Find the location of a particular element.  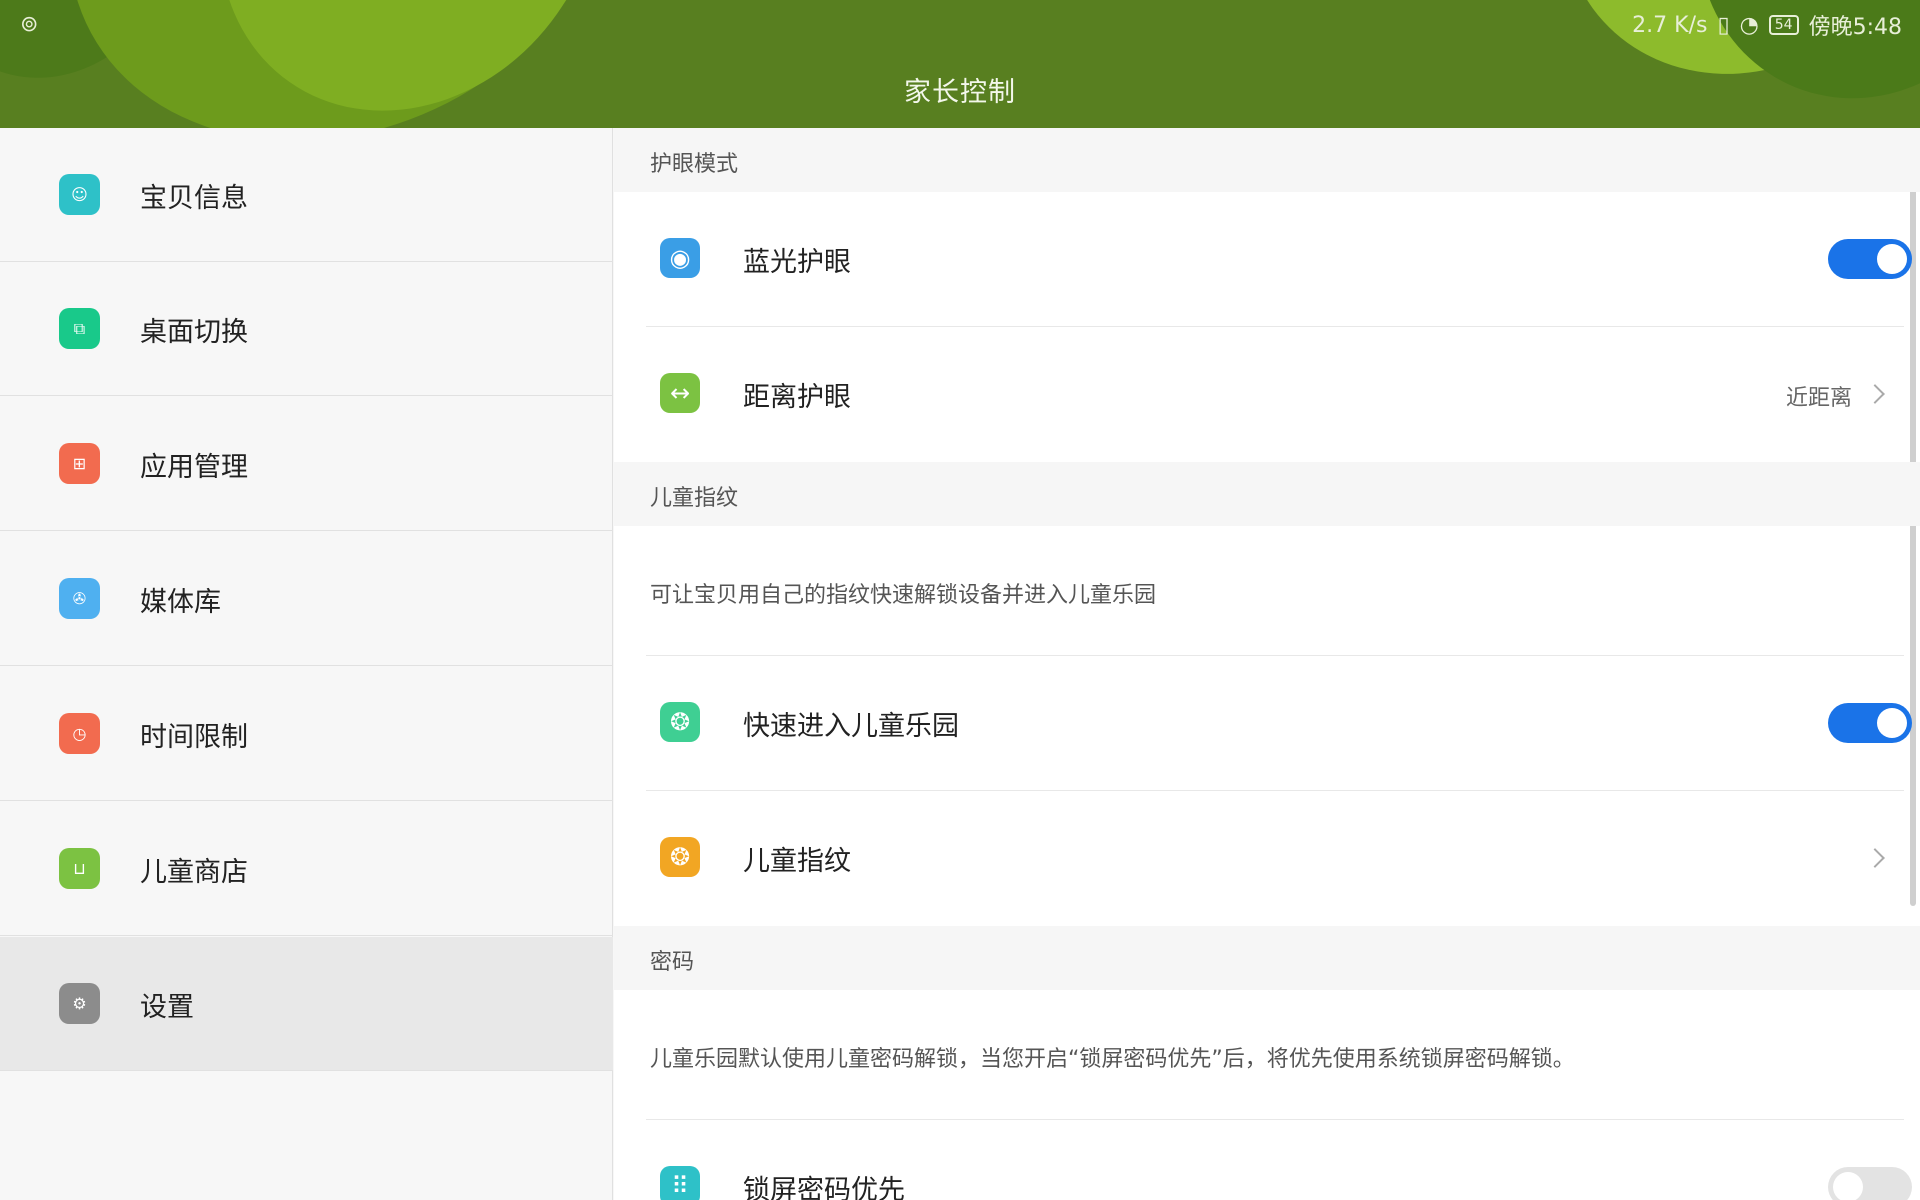

sidebar-item-label: 桌面切换 is located at coordinates (194, 332).